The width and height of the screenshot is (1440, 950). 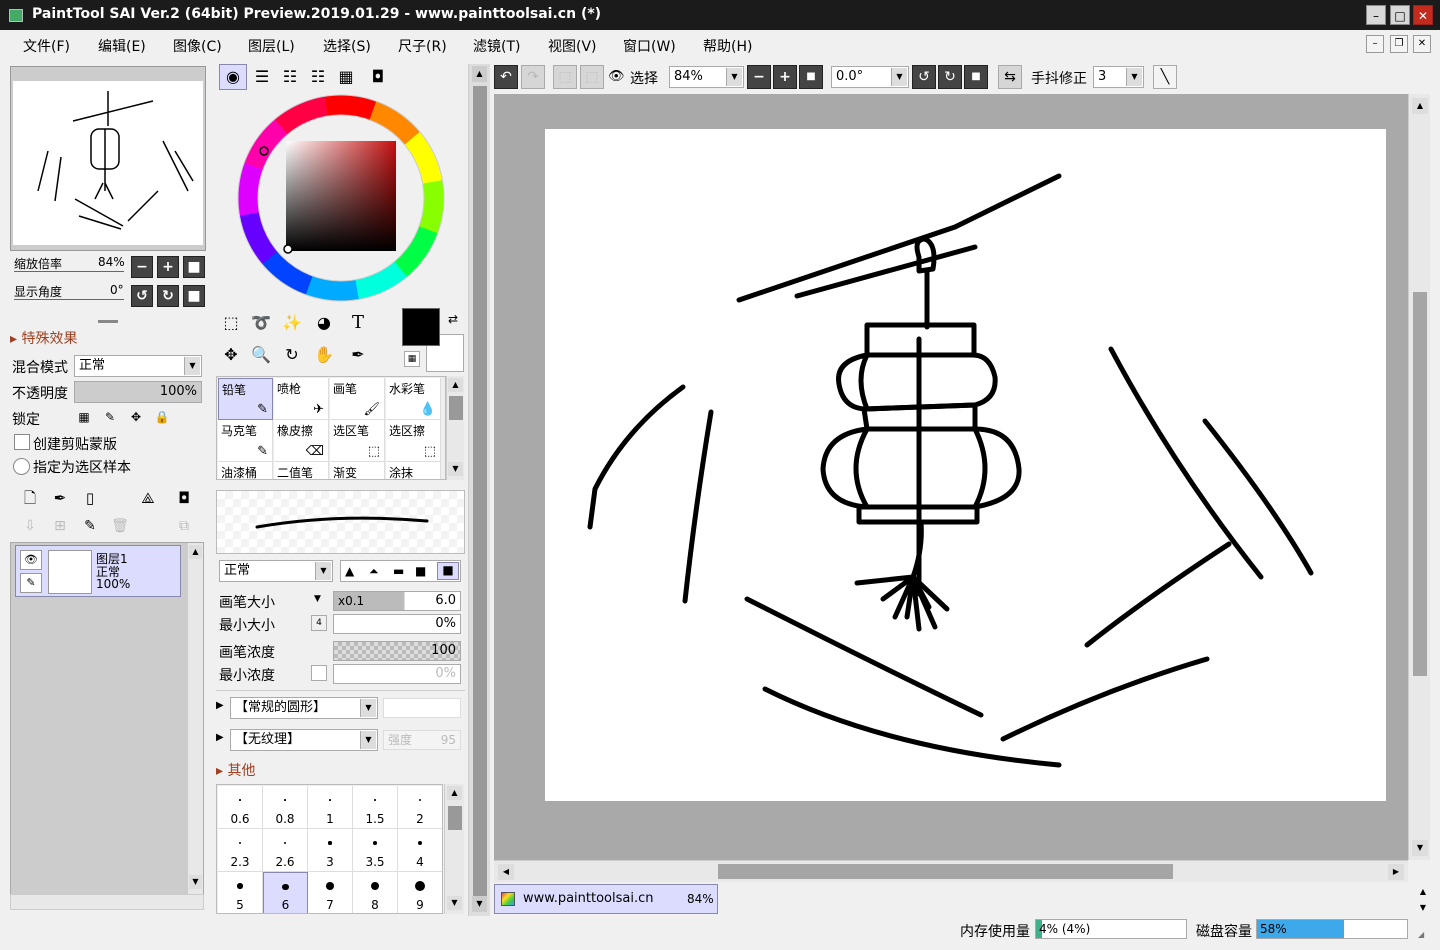 I want to click on other-toggle: ▸ 其他, so click(x=235, y=770).